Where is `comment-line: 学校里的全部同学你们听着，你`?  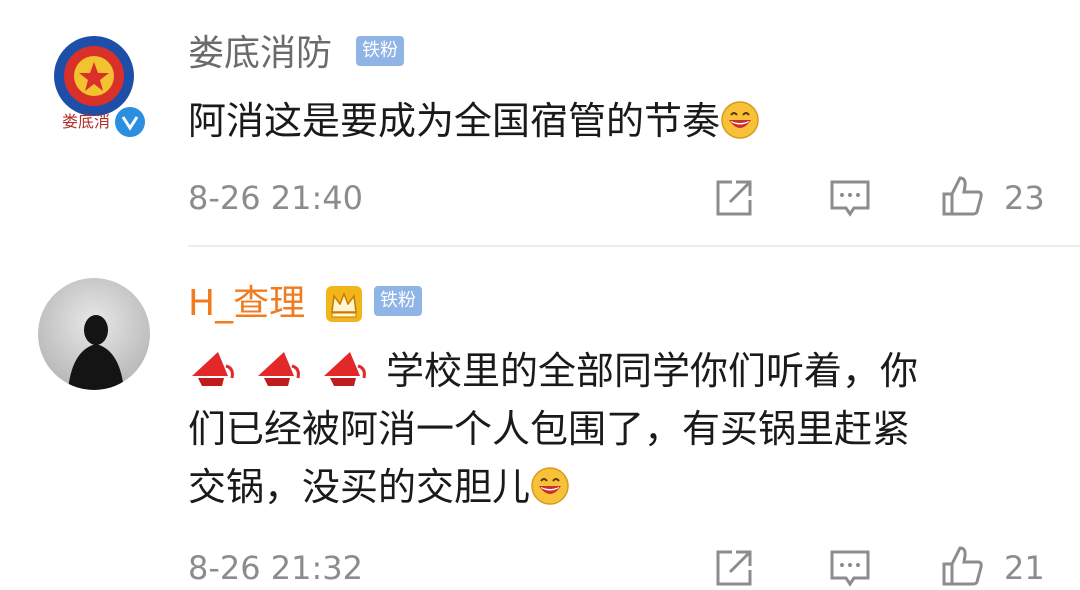 comment-line: 学校里的全部同学你们听着，你 is located at coordinates (618, 371).